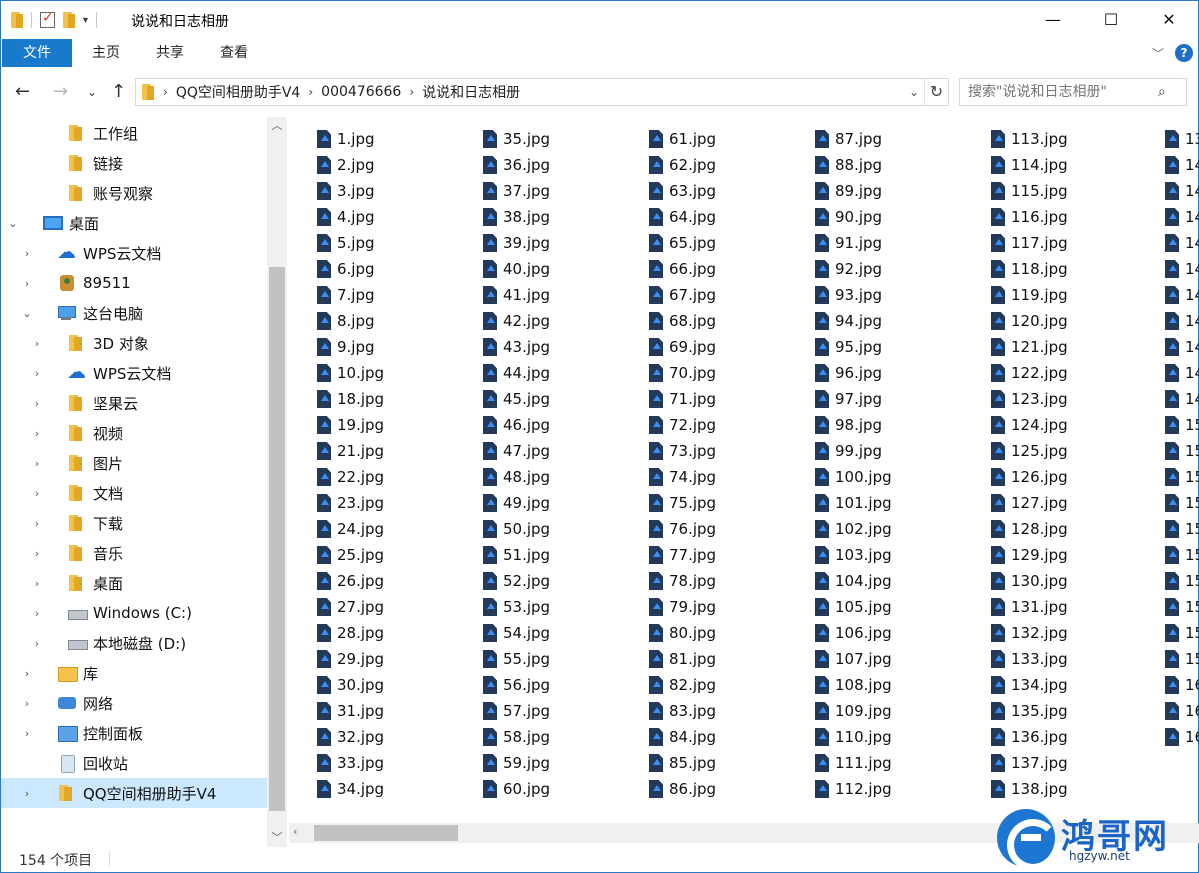 The height and width of the screenshot is (873, 1199). I want to click on file-item: 80.jpg, so click(682, 633).